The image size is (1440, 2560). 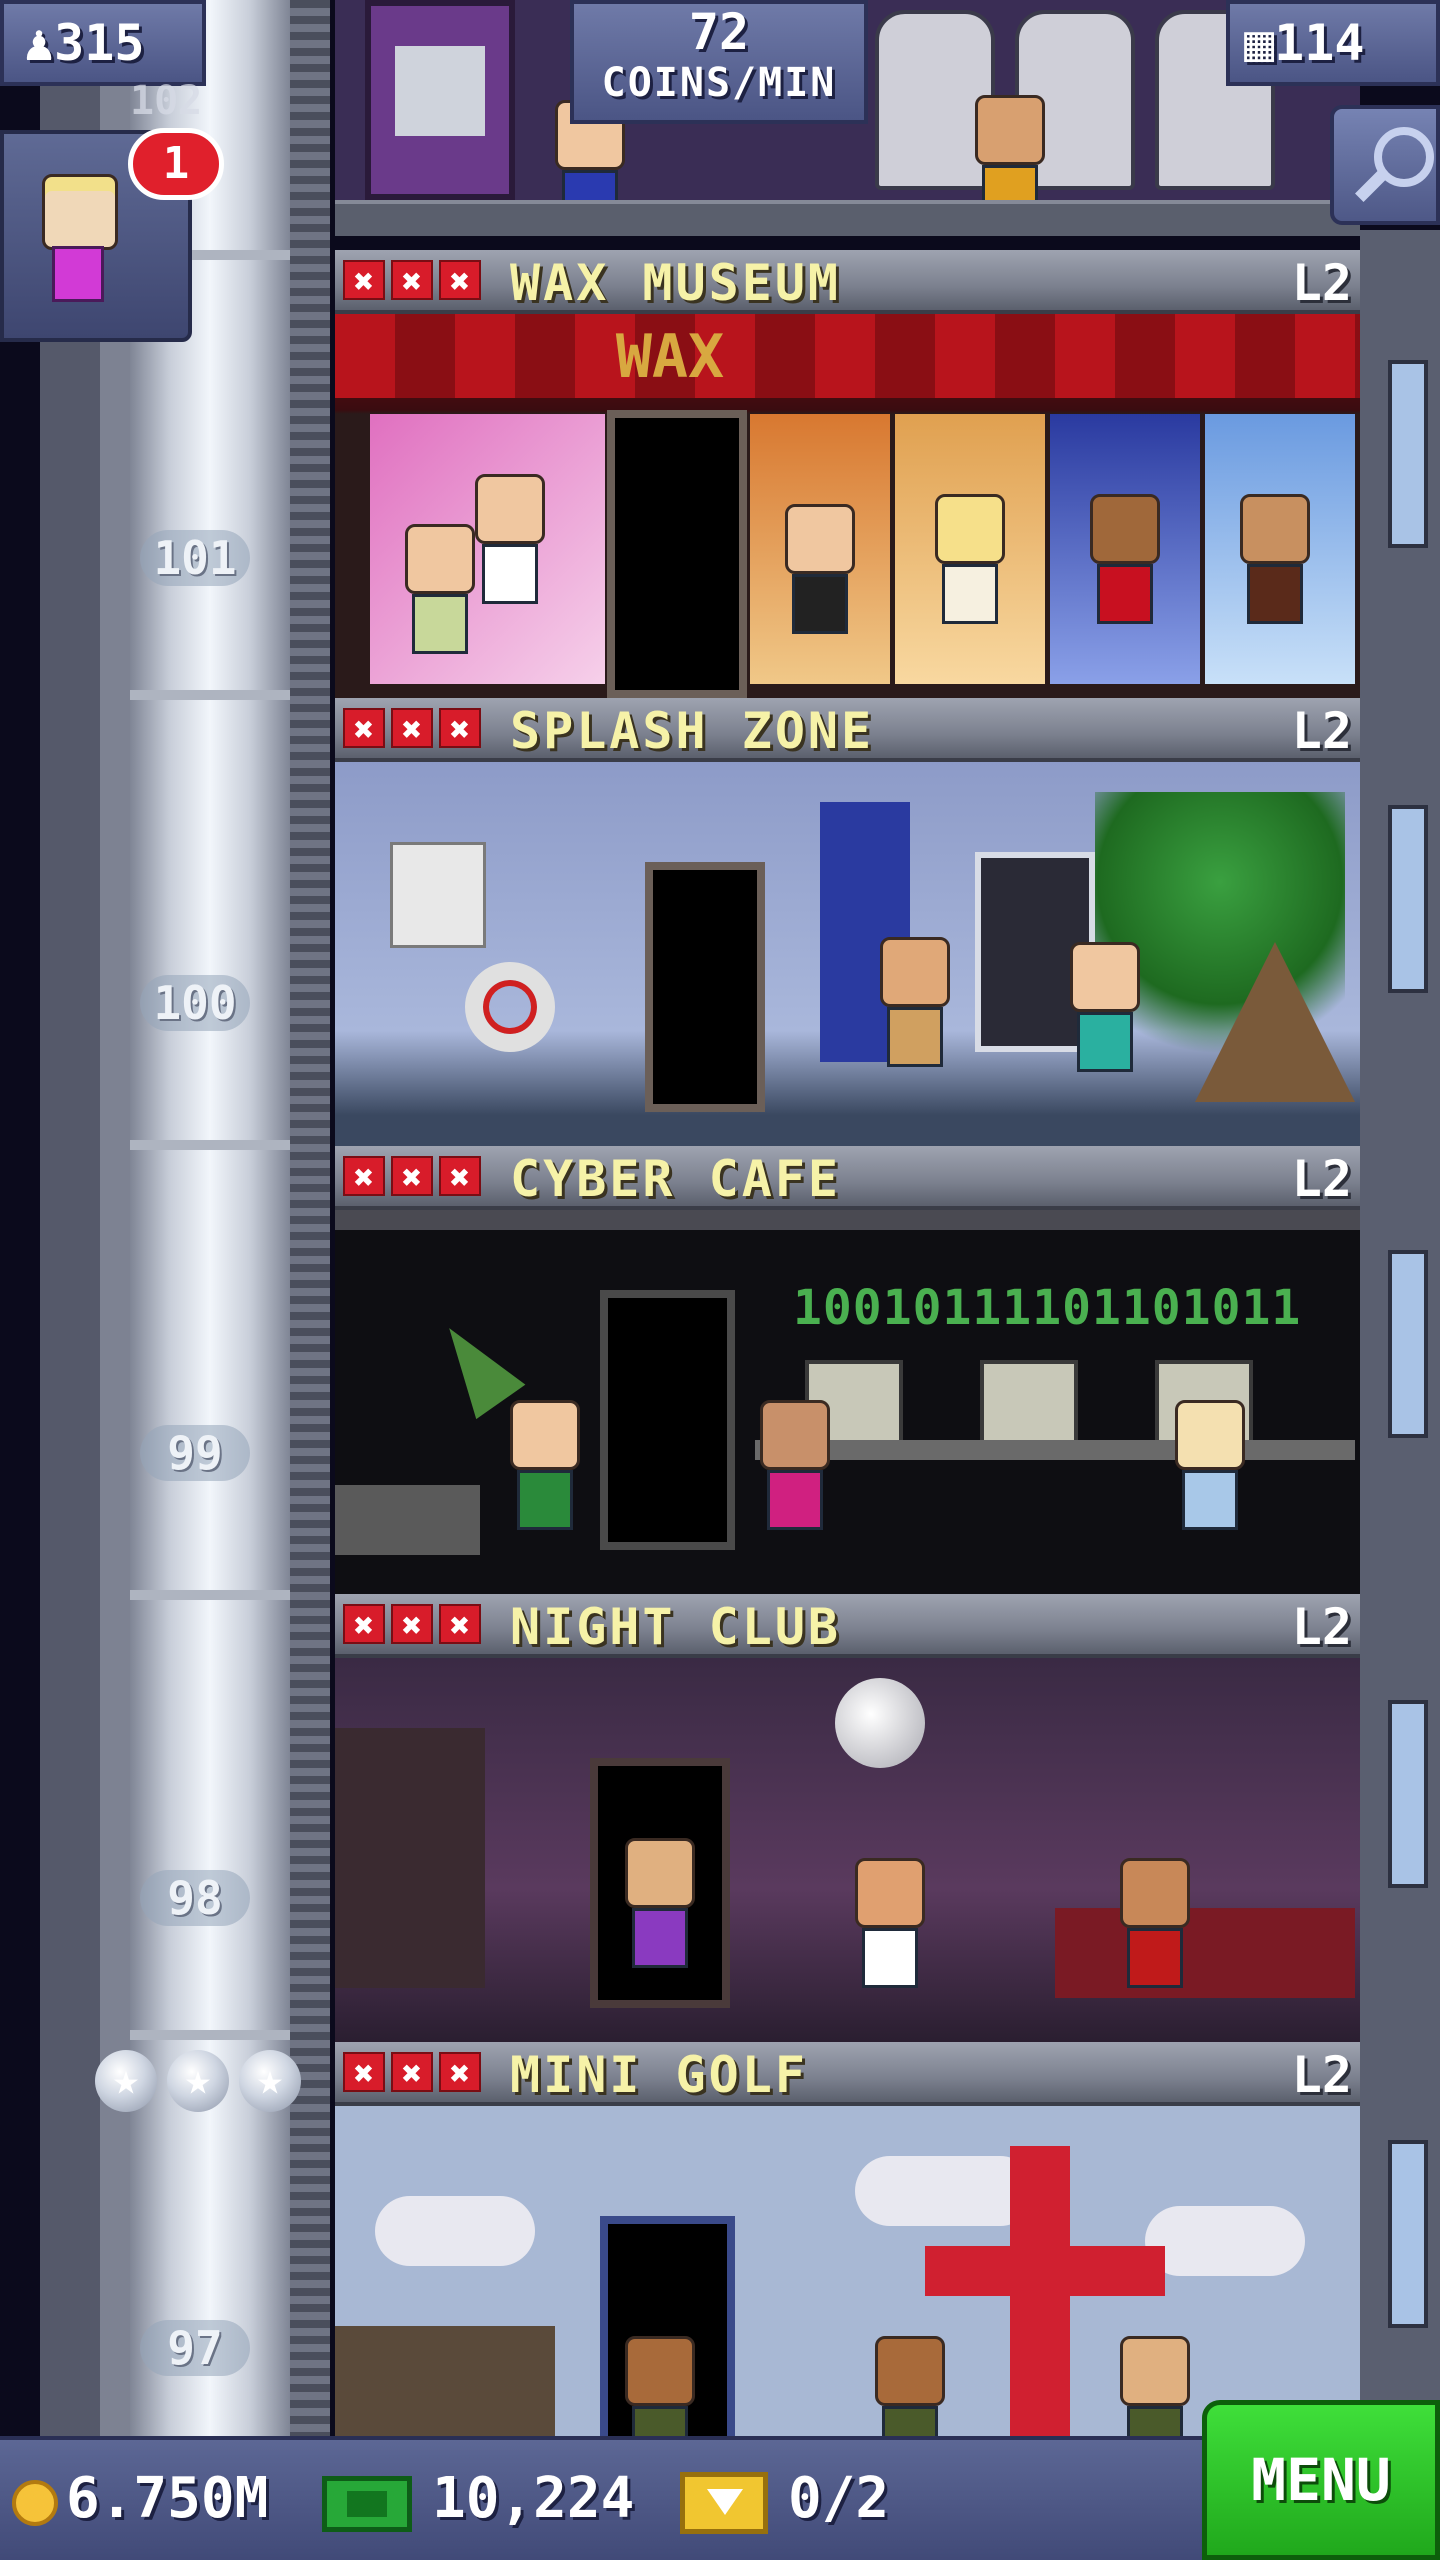 I want to click on rating-stars: ★ ★ ★, so click(x=200, y=2081).